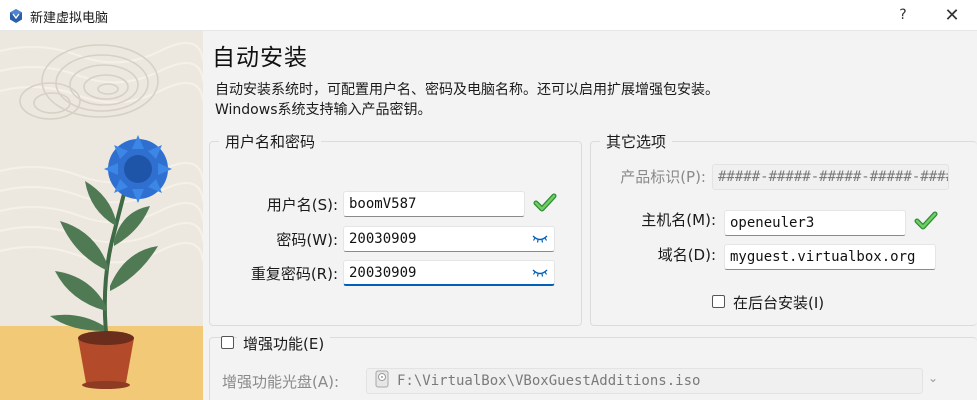  Describe the element at coordinates (260, 58) in the screenshot. I see `page-title: 自动安装` at that location.